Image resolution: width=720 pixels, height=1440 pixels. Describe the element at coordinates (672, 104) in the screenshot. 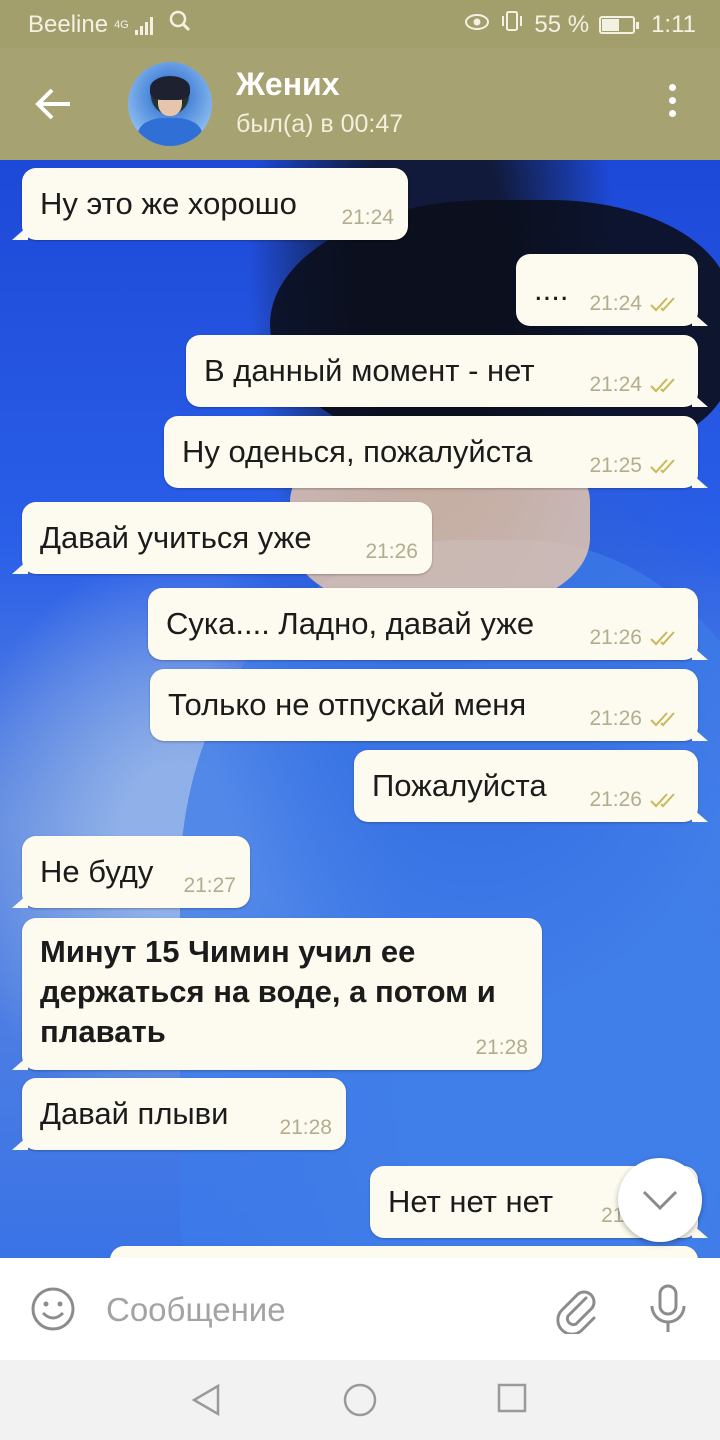

I see `more-vert-icon` at that location.